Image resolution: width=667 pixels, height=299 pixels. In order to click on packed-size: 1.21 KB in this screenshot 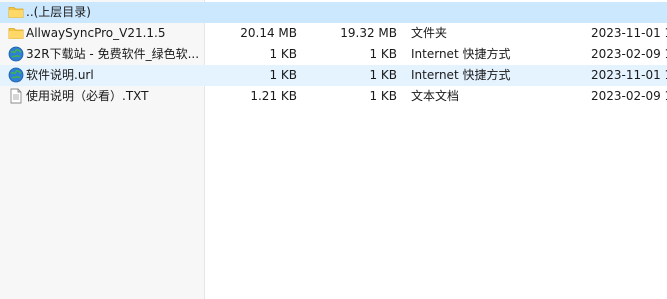, I will do `click(273, 96)`.